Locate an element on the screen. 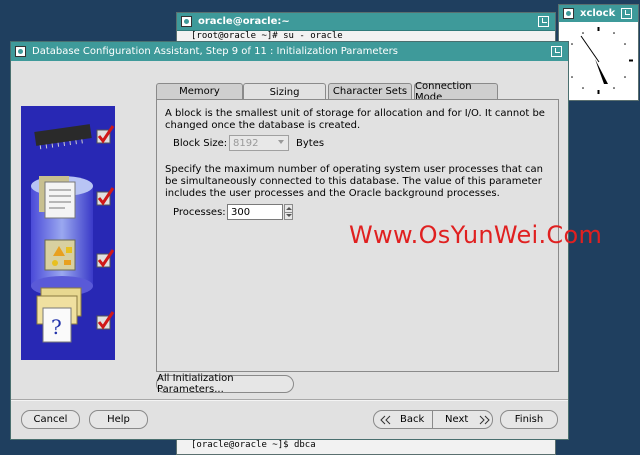 The height and width of the screenshot is (455, 640). chevron-left-icon is located at coordinates (385, 419).